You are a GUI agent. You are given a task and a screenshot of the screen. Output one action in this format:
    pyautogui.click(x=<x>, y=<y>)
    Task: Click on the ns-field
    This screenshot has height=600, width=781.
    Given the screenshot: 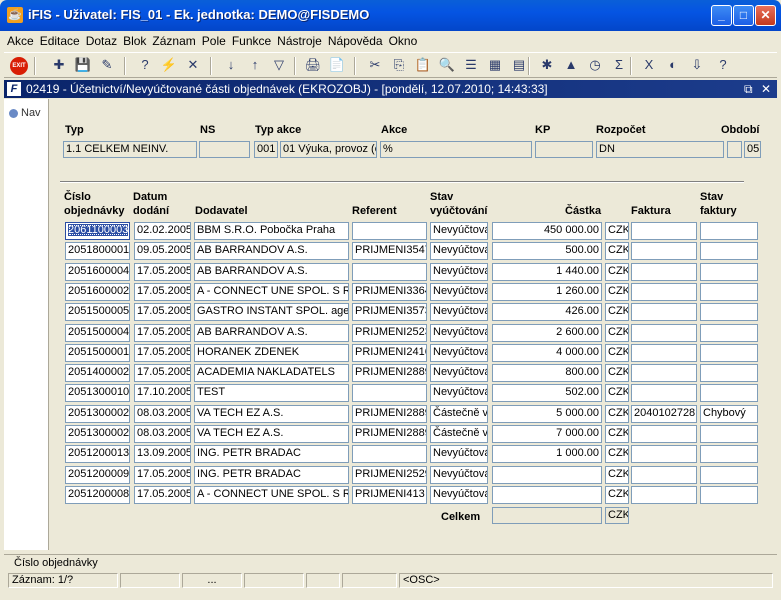 What is the action you would take?
    pyautogui.click(x=224, y=149)
    